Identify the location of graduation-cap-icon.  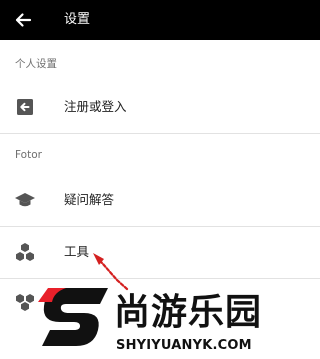
(25, 200).